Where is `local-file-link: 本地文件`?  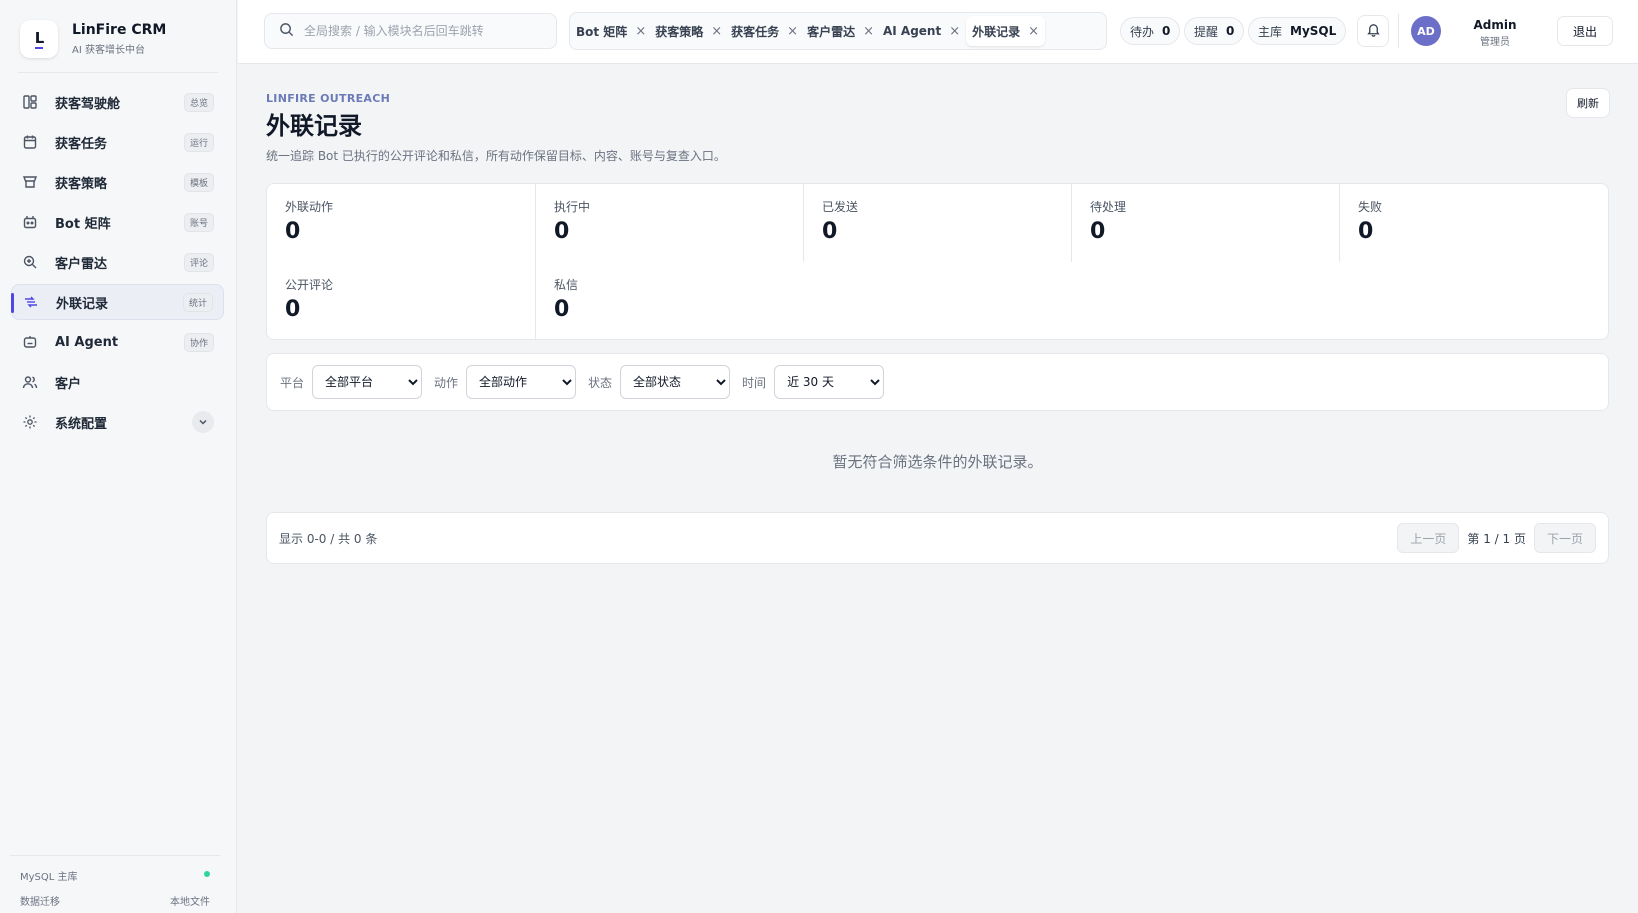
local-file-link: 本地文件 is located at coordinates (190, 900).